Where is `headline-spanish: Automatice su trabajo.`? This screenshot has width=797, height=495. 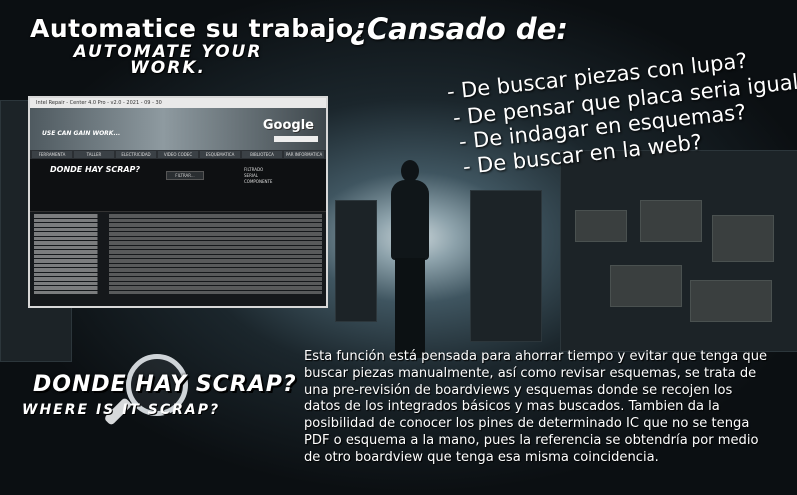 headline-spanish: Automatice su trabajo. is located at coordinates (197, 28).